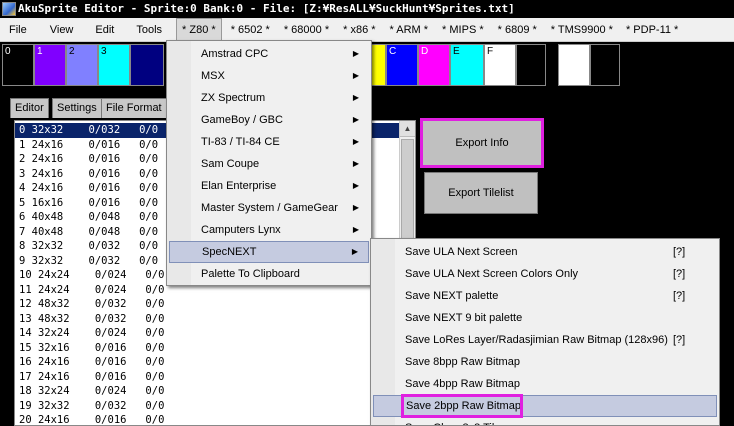 Image resolution: width=734 pixels, height=426 pixels. Describe the element at coordinates (208, 319) in the screenshot. I see `list-item: 13 48x32 0/032 0/0` at that location.